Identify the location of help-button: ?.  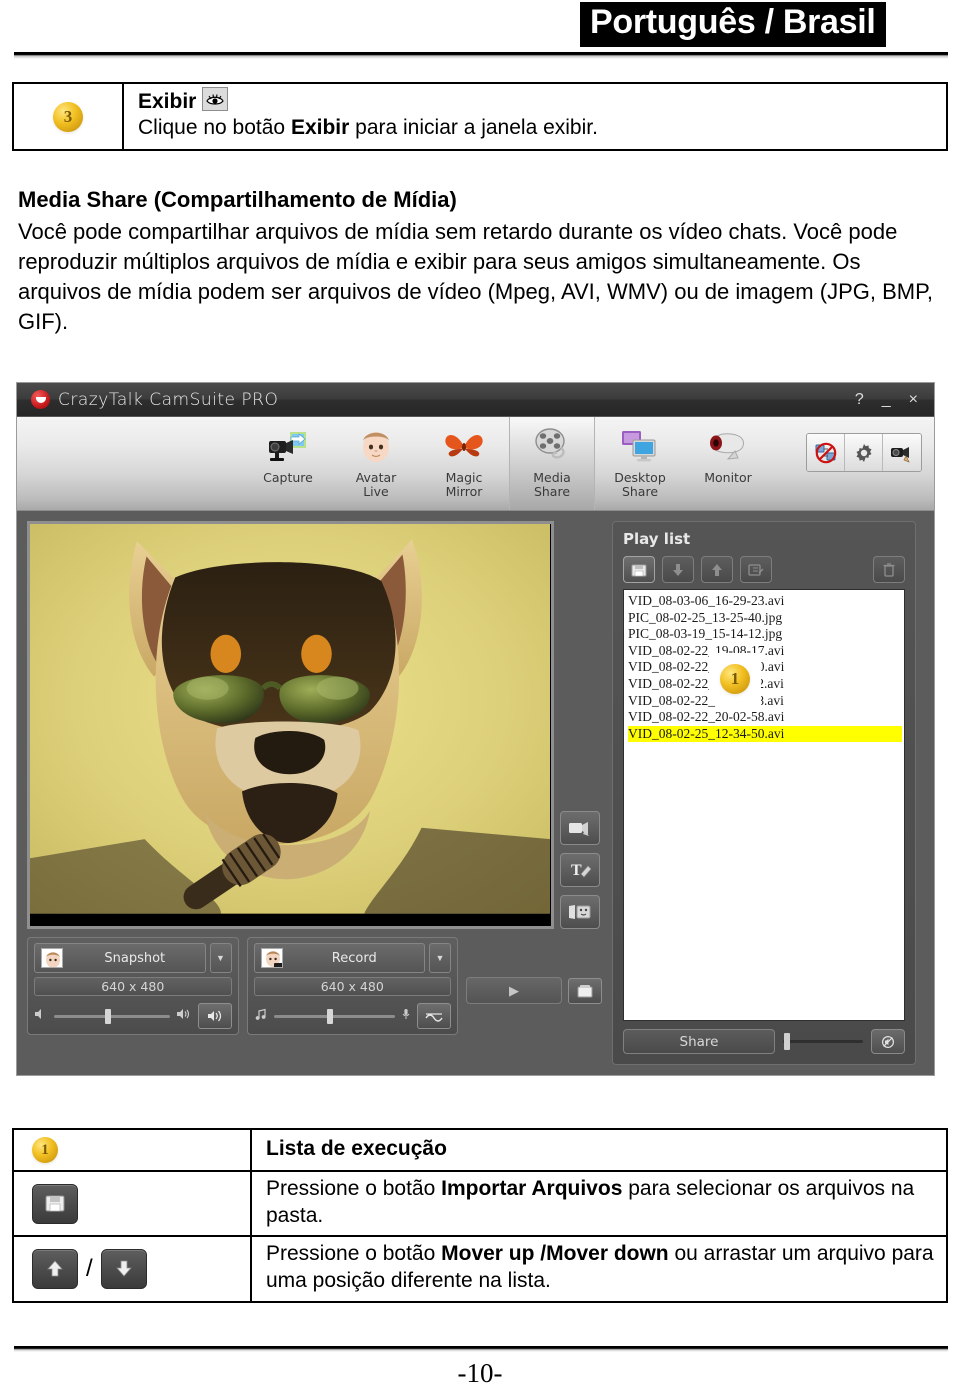
(859, 399).